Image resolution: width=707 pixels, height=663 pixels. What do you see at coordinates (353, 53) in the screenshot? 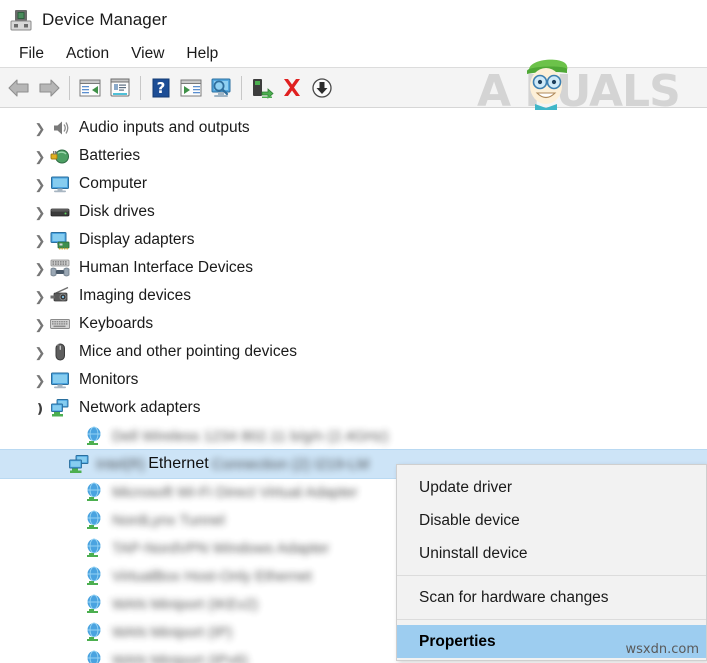
I see `menu-bar: File Action View Help` at bounding box center [353, 53].